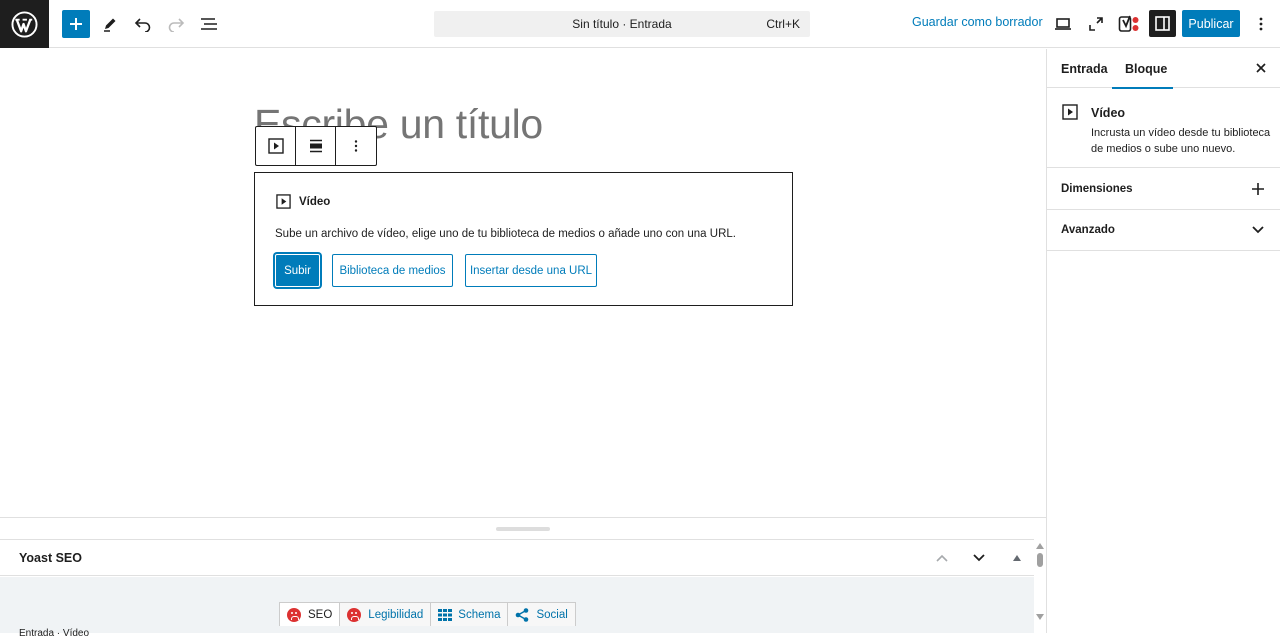 This screenshot has height=639, width=1280. I want to click on settings-toggle-button, so click(1162, 23).